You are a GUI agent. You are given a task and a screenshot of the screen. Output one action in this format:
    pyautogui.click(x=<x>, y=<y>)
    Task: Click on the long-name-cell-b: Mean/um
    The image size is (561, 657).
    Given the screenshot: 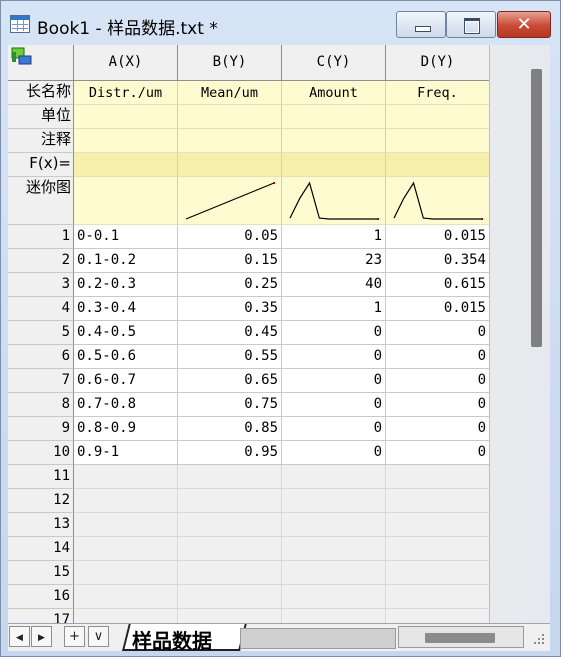 What is the action you would take?
    pyautogui.click(x=230, y=93)
    